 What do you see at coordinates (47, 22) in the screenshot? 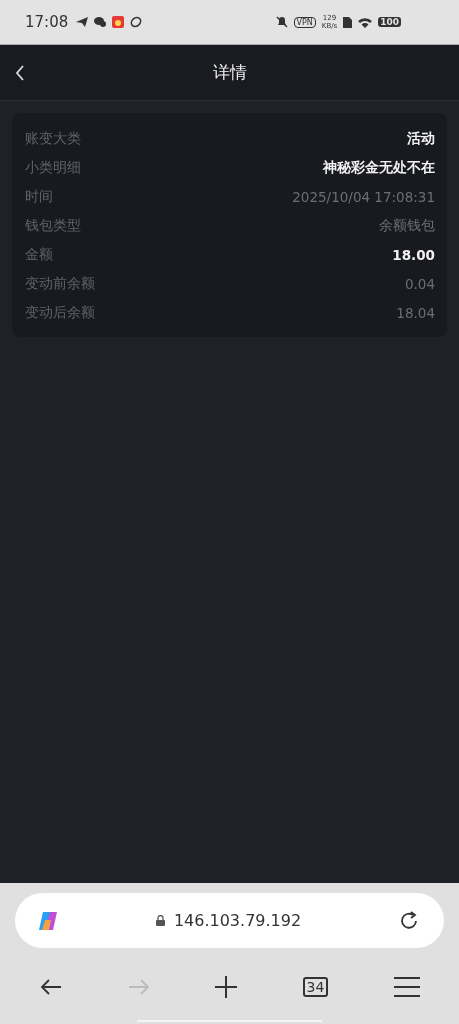
I see `status-time: 17:08` at bounding box center [47, 22].